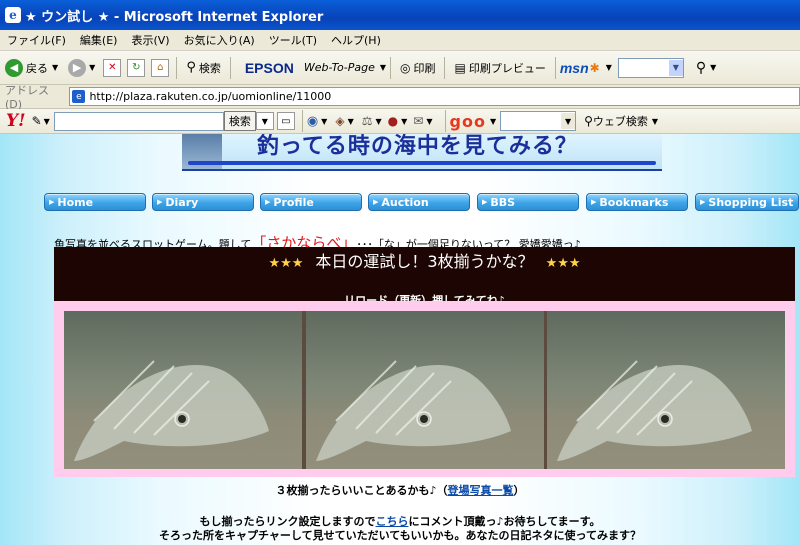 The width and height of the screenshot is (800, 545). What do you see at coordinates (424, 277) in the screenshot?
I see `slot-header: ★★★本日の運試し！3枚揃うかな？★★★ リロード（更新）押してみてね♪` at bounding box center [424, 277].